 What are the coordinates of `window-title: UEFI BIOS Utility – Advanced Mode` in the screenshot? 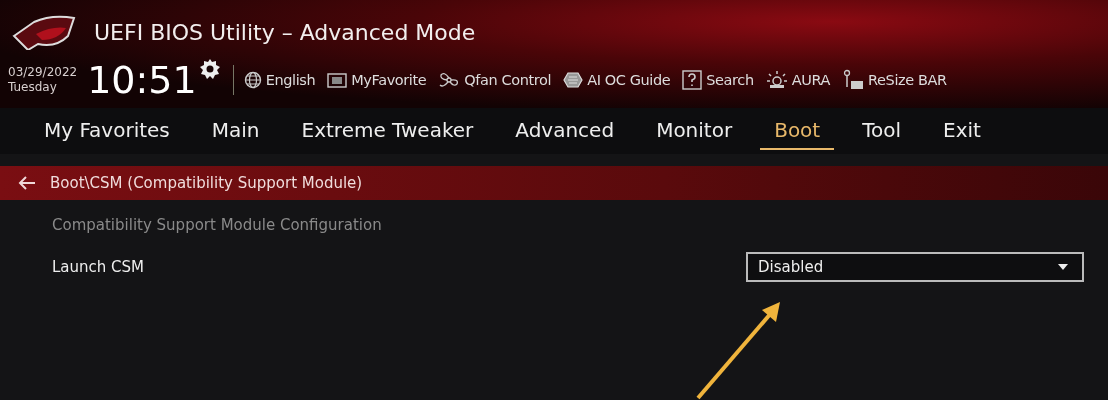 It's located at (285, 32).